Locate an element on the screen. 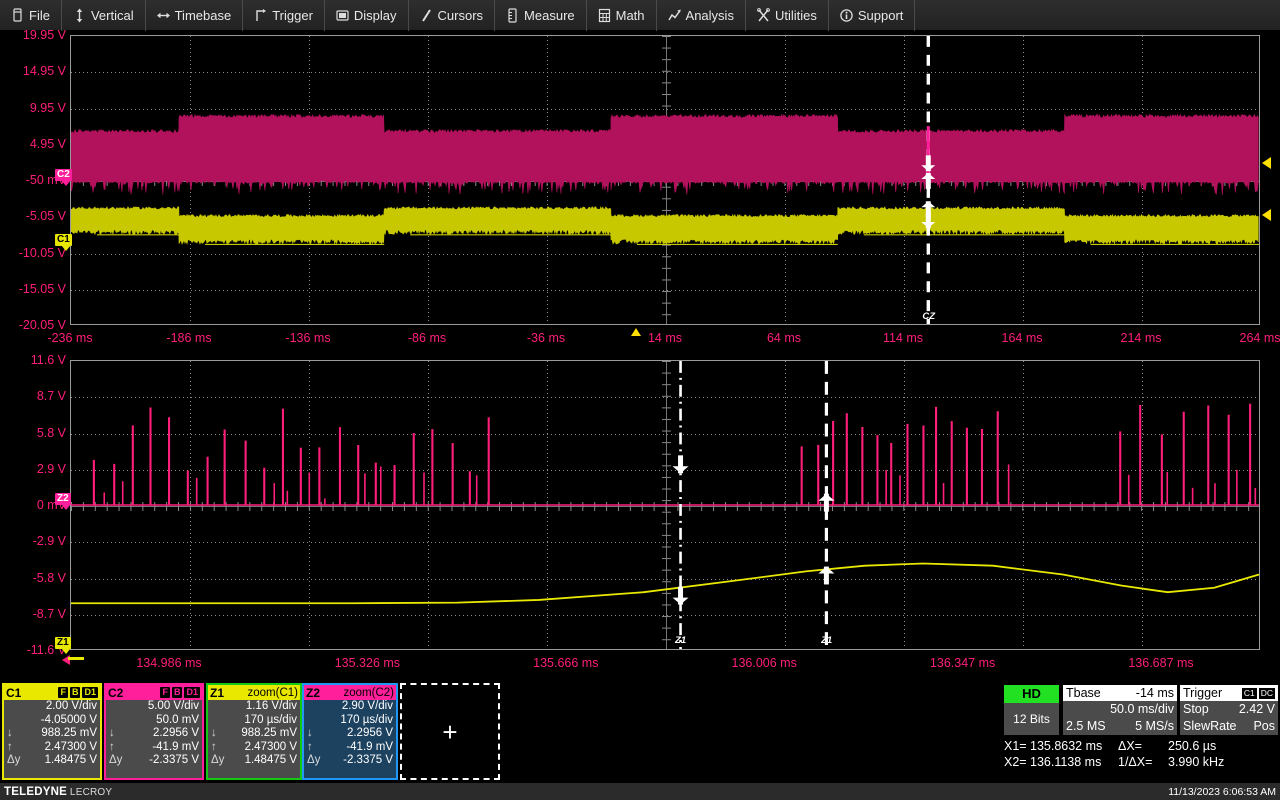  brand-logo: TELEDYNE LECROY is located at coordinates (58, 792).